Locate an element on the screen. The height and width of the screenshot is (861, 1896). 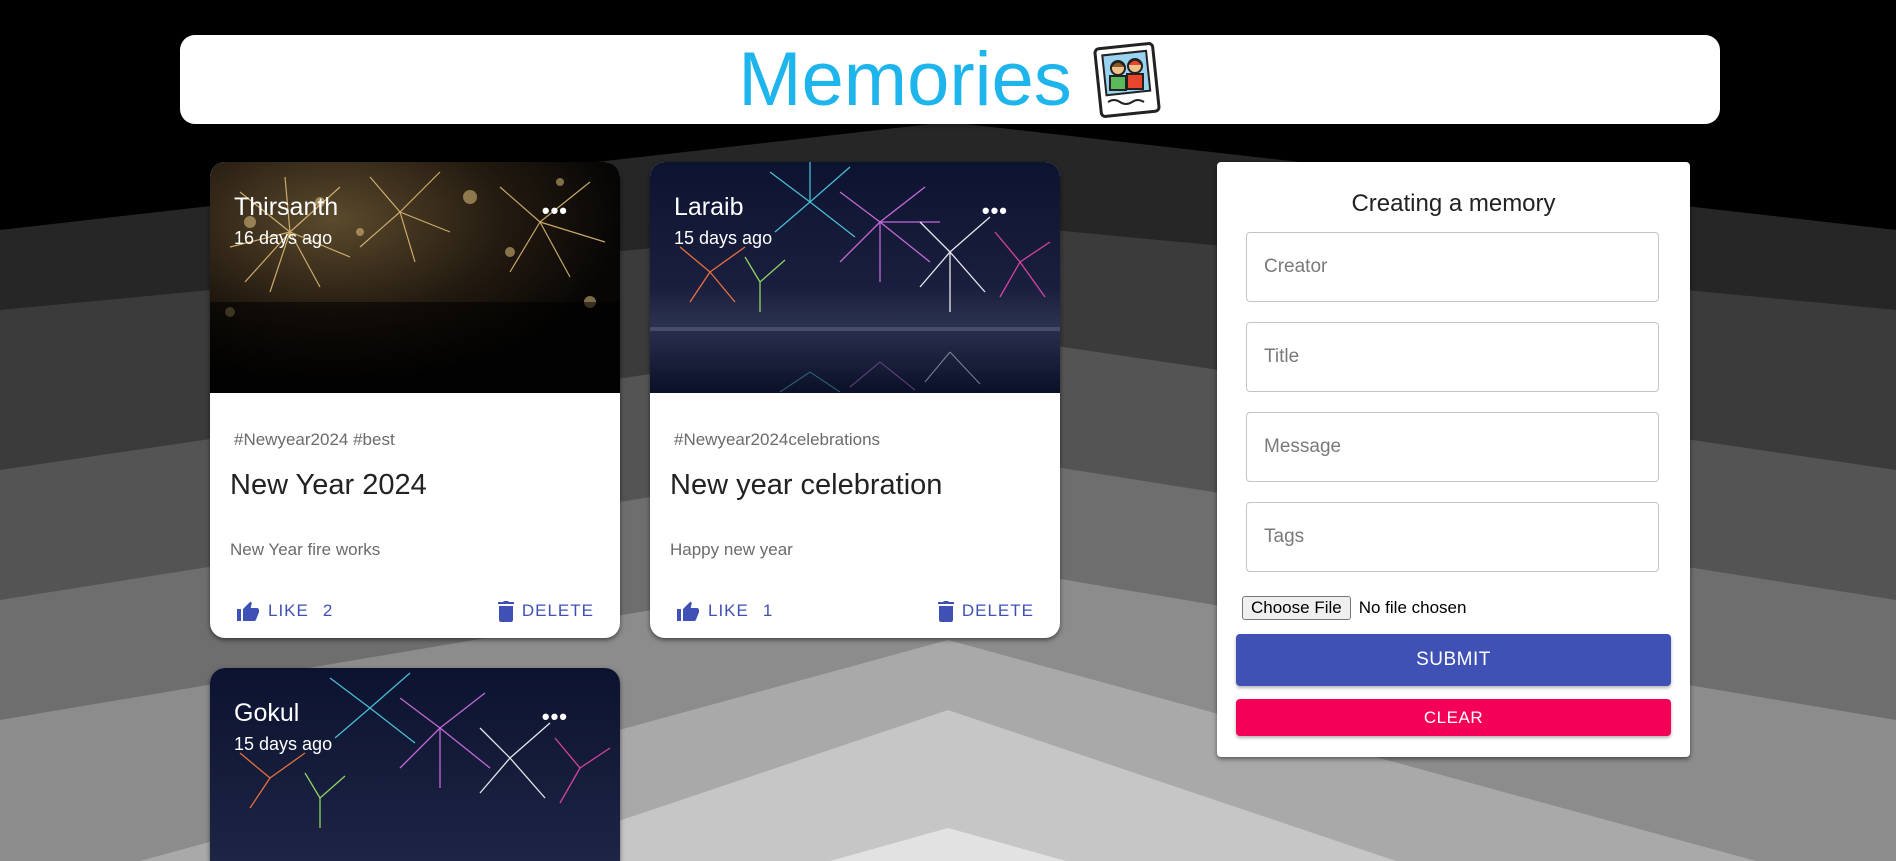
card-actions: LIKE 1 DELETE is located at coordinates (855, 615).